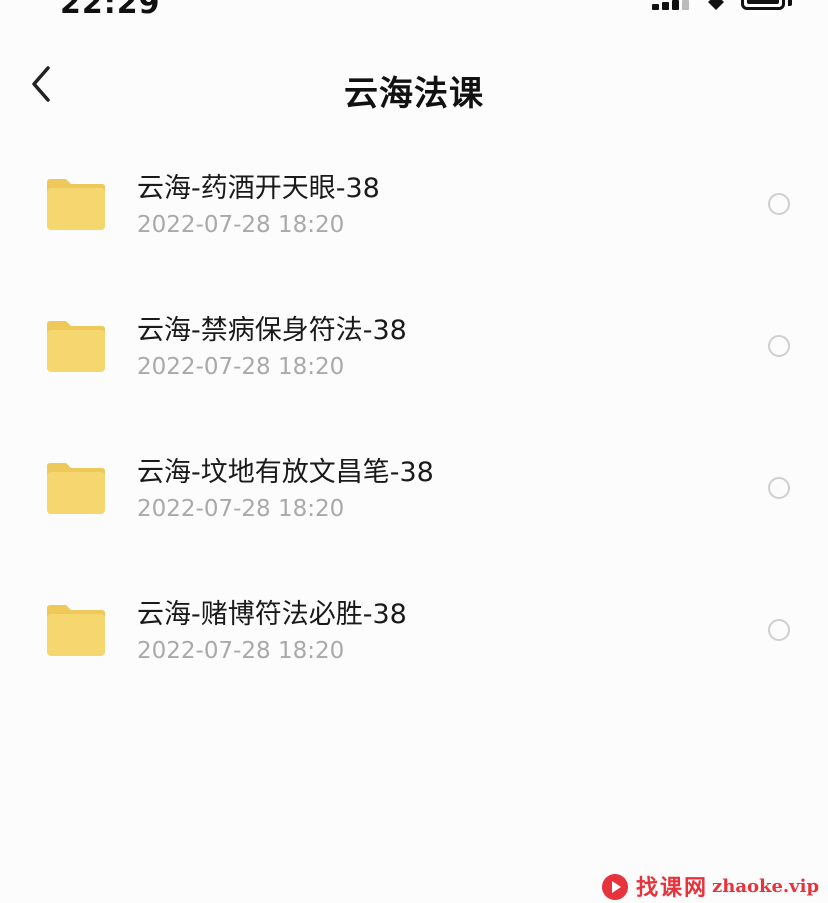 The width and height of the screenshot is (828, 903). Describe the element at coordinates (258, 188) in the screenshot. I see `item-name: 云海-药酒开天眼-38` at that location.